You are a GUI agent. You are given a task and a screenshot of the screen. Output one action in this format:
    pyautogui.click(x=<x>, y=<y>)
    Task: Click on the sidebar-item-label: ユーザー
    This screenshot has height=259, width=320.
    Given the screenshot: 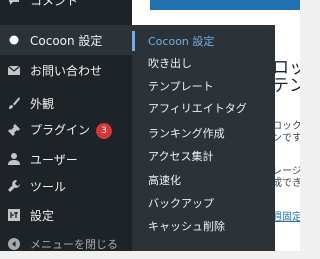 What is the action you would take?
    pyautogui.click(x=54, y=159)
    